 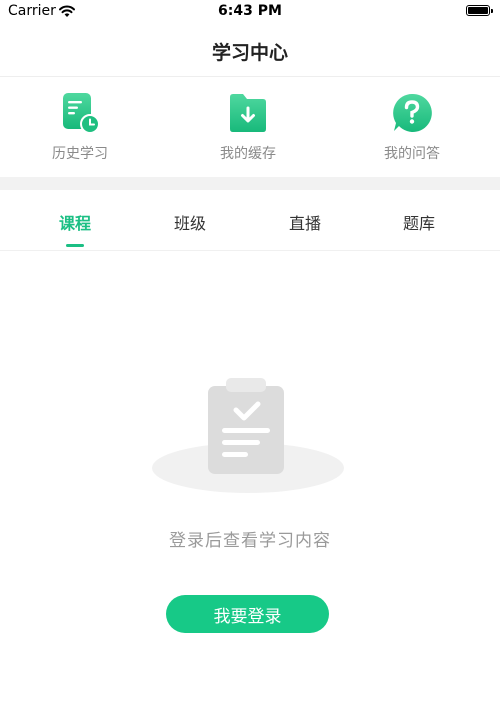 What do you see at coordinates (250, 183) in the screenshot?
I see `section-divider` at bounding box center [250, 183].